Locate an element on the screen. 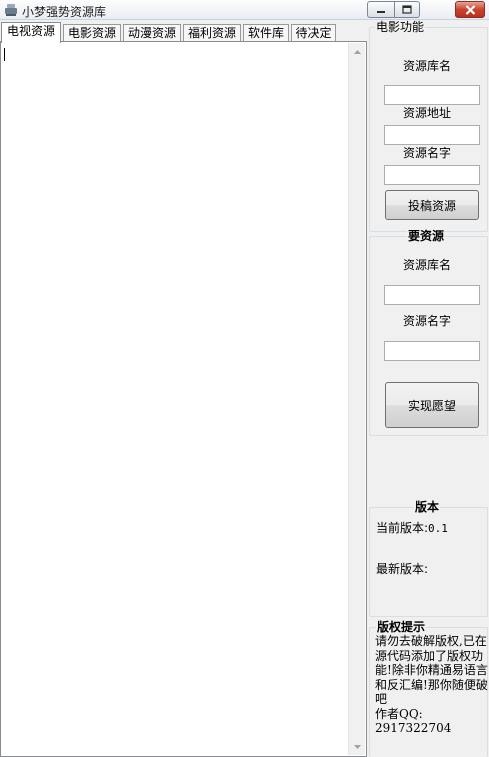 The image size is (489, 757). tab-welfare: 福利资源 is located at coordinates (212, 33).